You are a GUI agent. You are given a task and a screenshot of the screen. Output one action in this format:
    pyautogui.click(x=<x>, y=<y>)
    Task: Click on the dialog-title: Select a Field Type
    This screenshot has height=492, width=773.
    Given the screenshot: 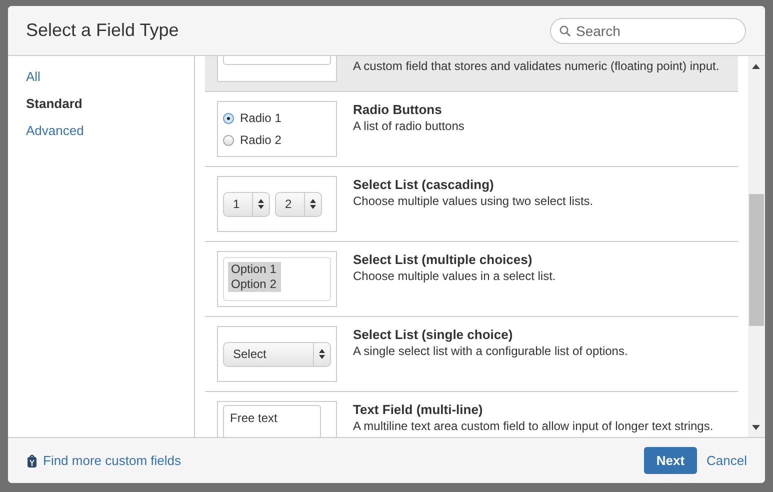 What is the action you would take?
    pyautogui.click(x=102, y=30)
    